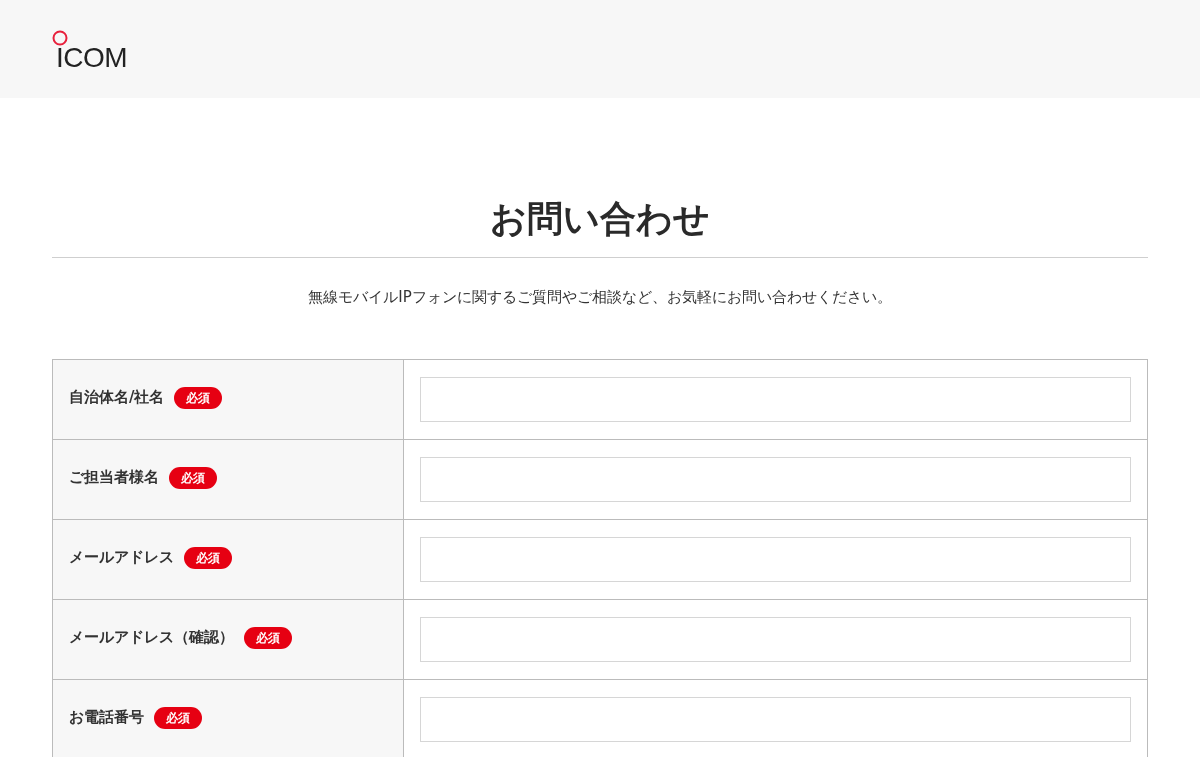 This screenshot has height=757, width=1200. I want to click on field-label: メールアドレス, so click(121, 557).